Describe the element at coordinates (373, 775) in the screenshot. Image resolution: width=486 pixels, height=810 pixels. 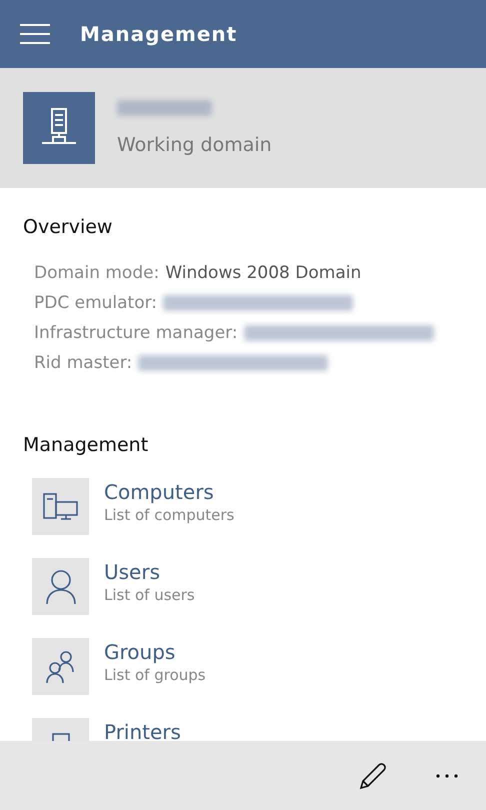
I see `pencil-icon` at that location.